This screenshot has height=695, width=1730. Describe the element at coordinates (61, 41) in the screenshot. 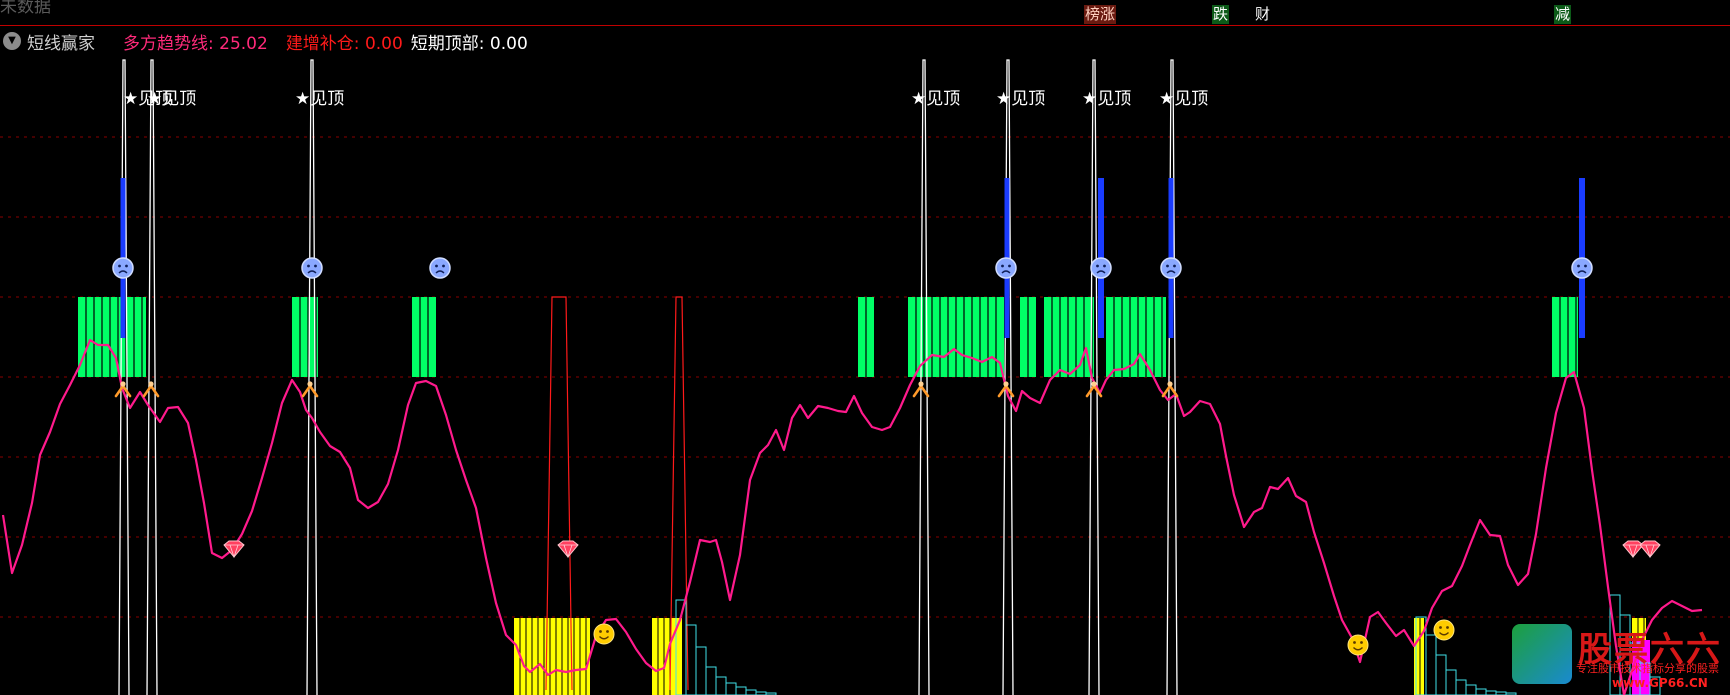

I see `indicator-name: 短线赢家` at that location.